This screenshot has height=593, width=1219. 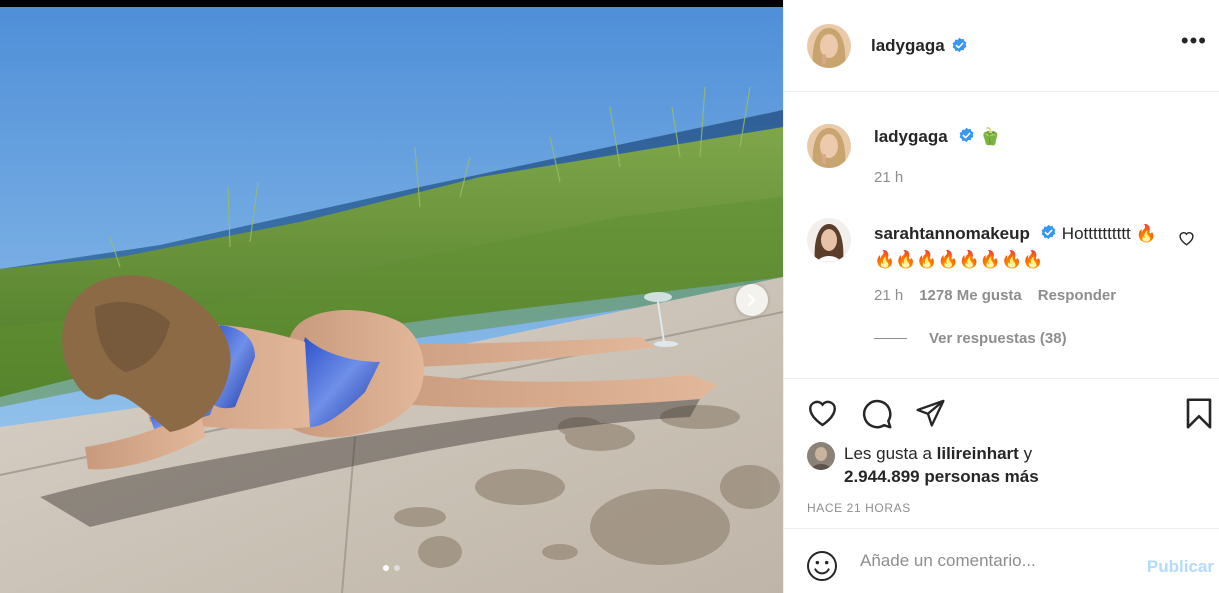 I want to click on commenter-avatar, so click(x=829, y=240).